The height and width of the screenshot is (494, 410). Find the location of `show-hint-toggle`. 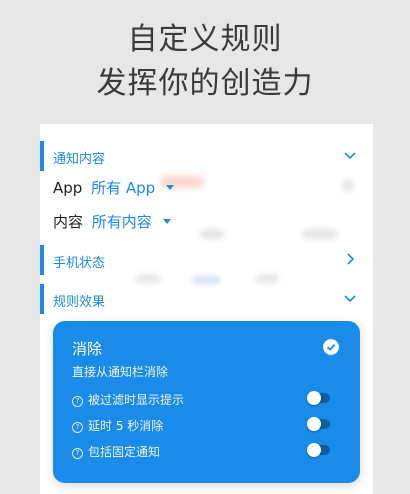

show-hint-toggle is located at coordinates (318, 398).